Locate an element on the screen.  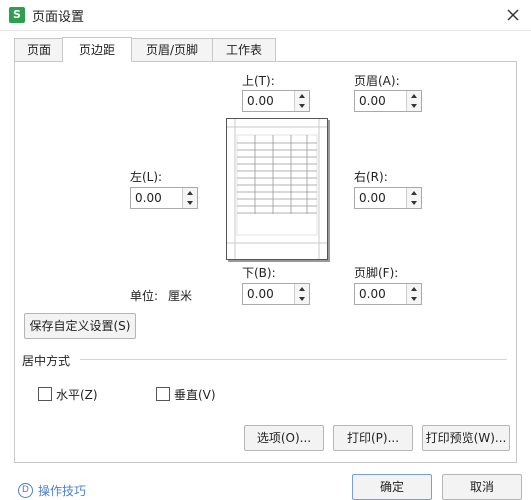
section-divider is located at coordinates (293, 359).